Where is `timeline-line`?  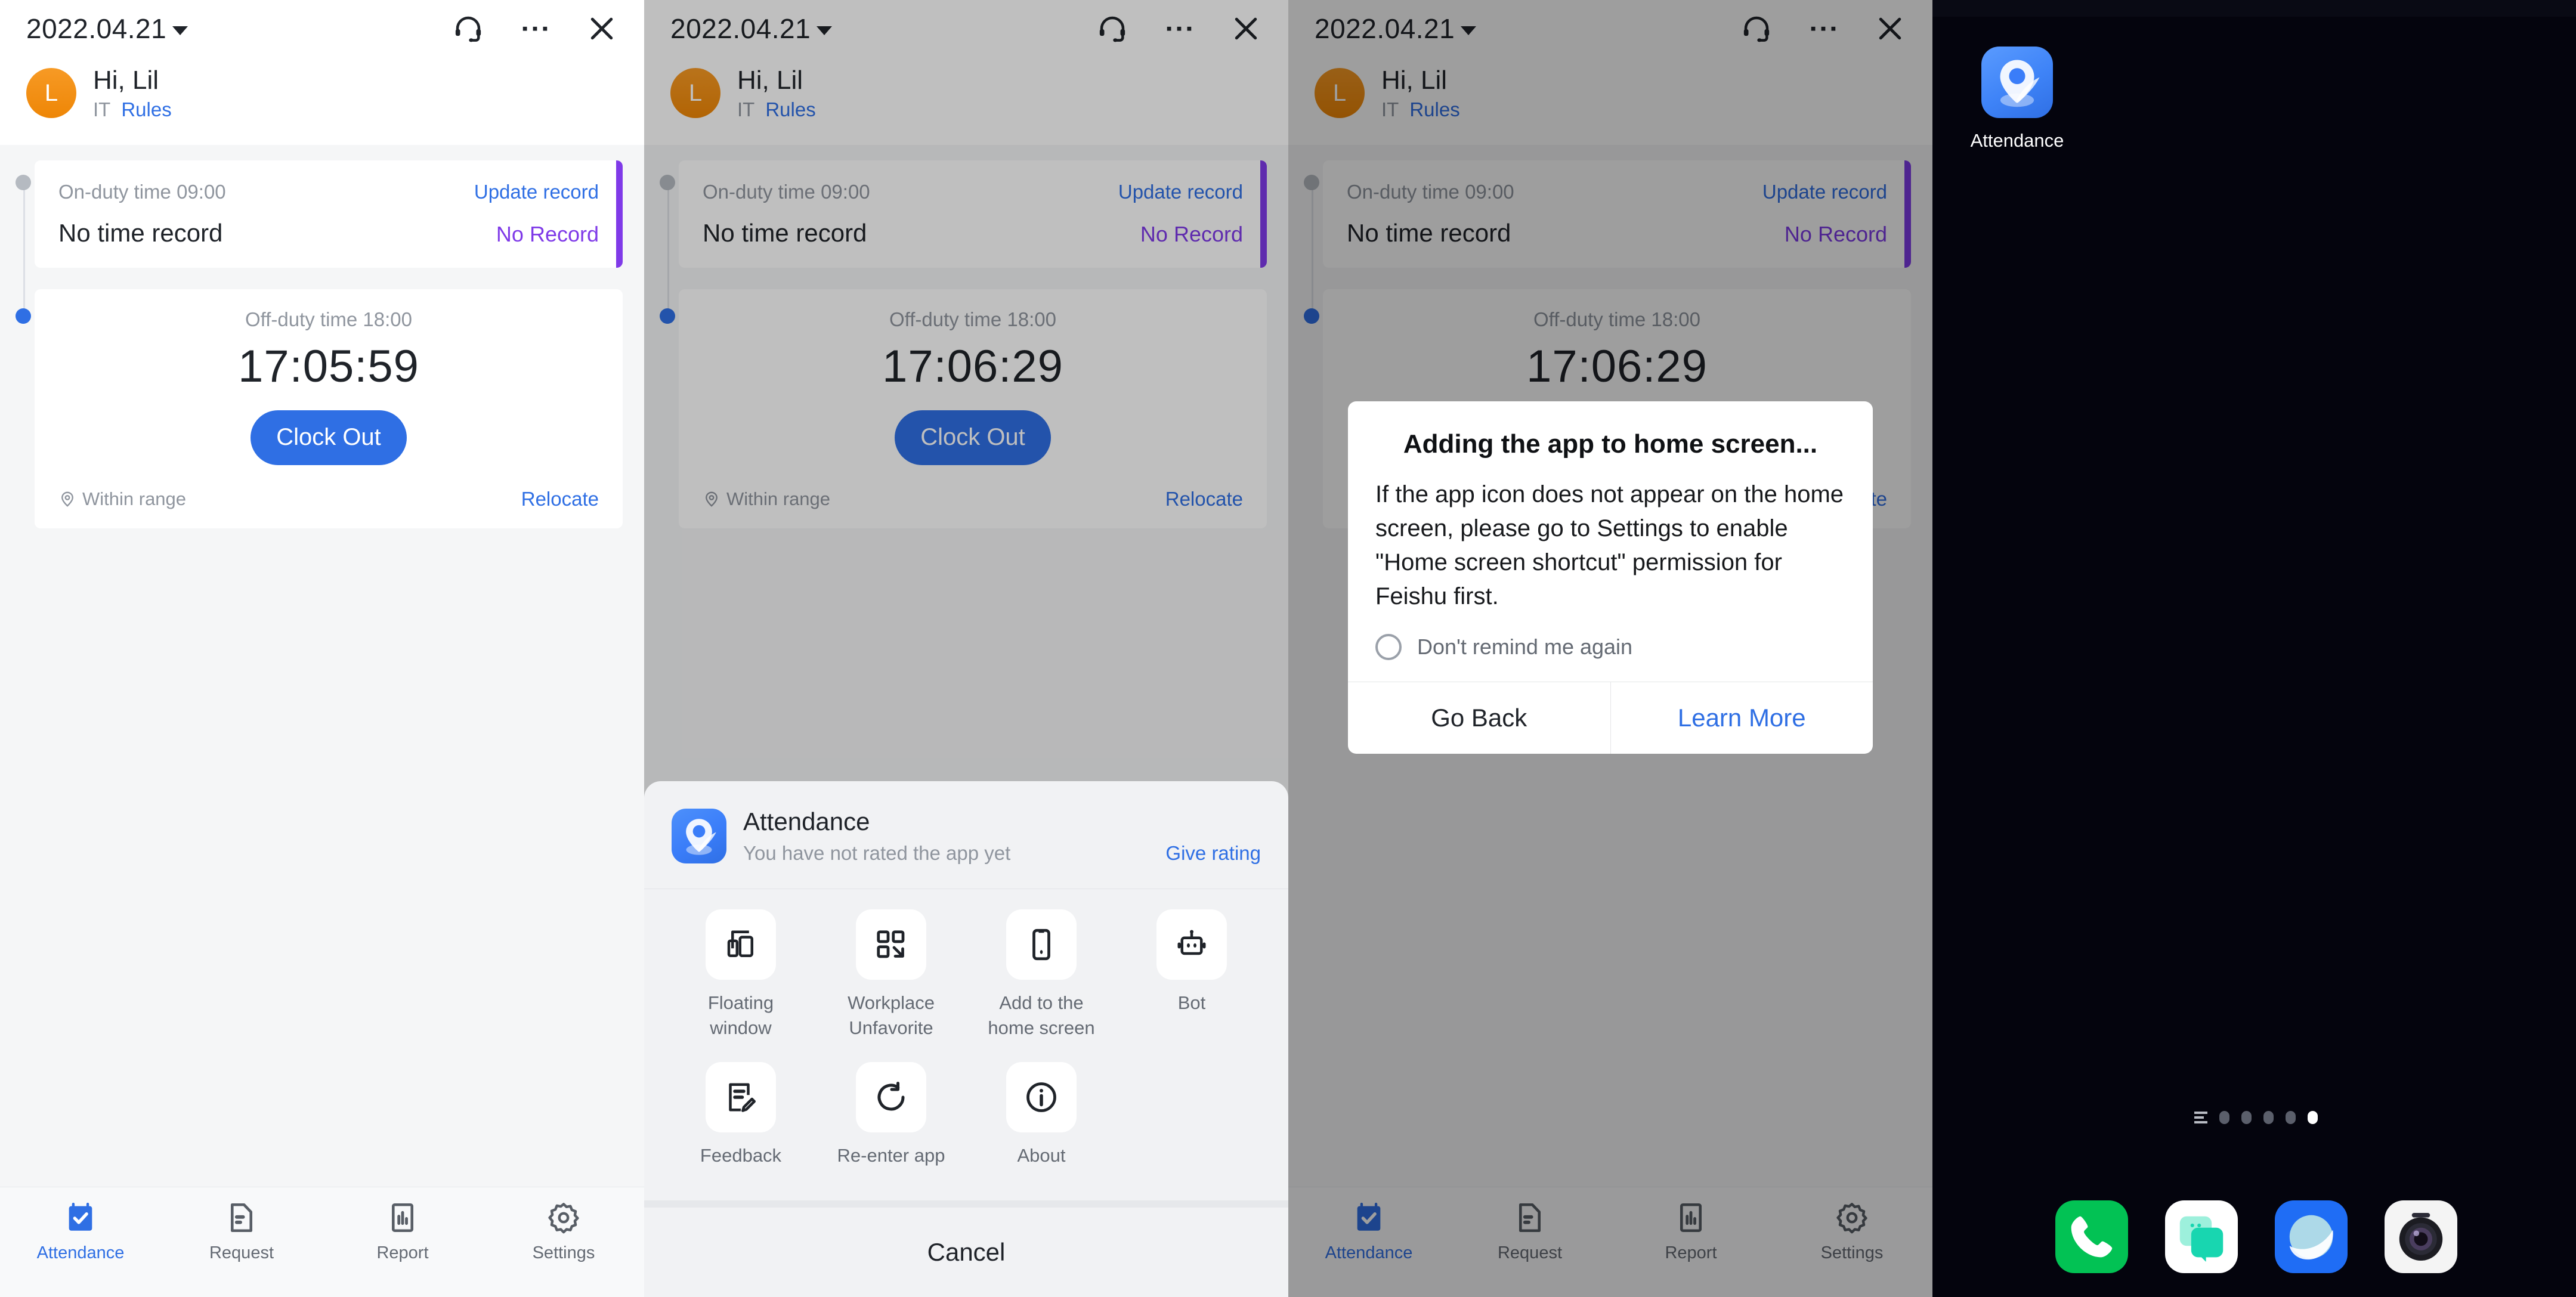 timeline-line is located at coordinates (24, 248).